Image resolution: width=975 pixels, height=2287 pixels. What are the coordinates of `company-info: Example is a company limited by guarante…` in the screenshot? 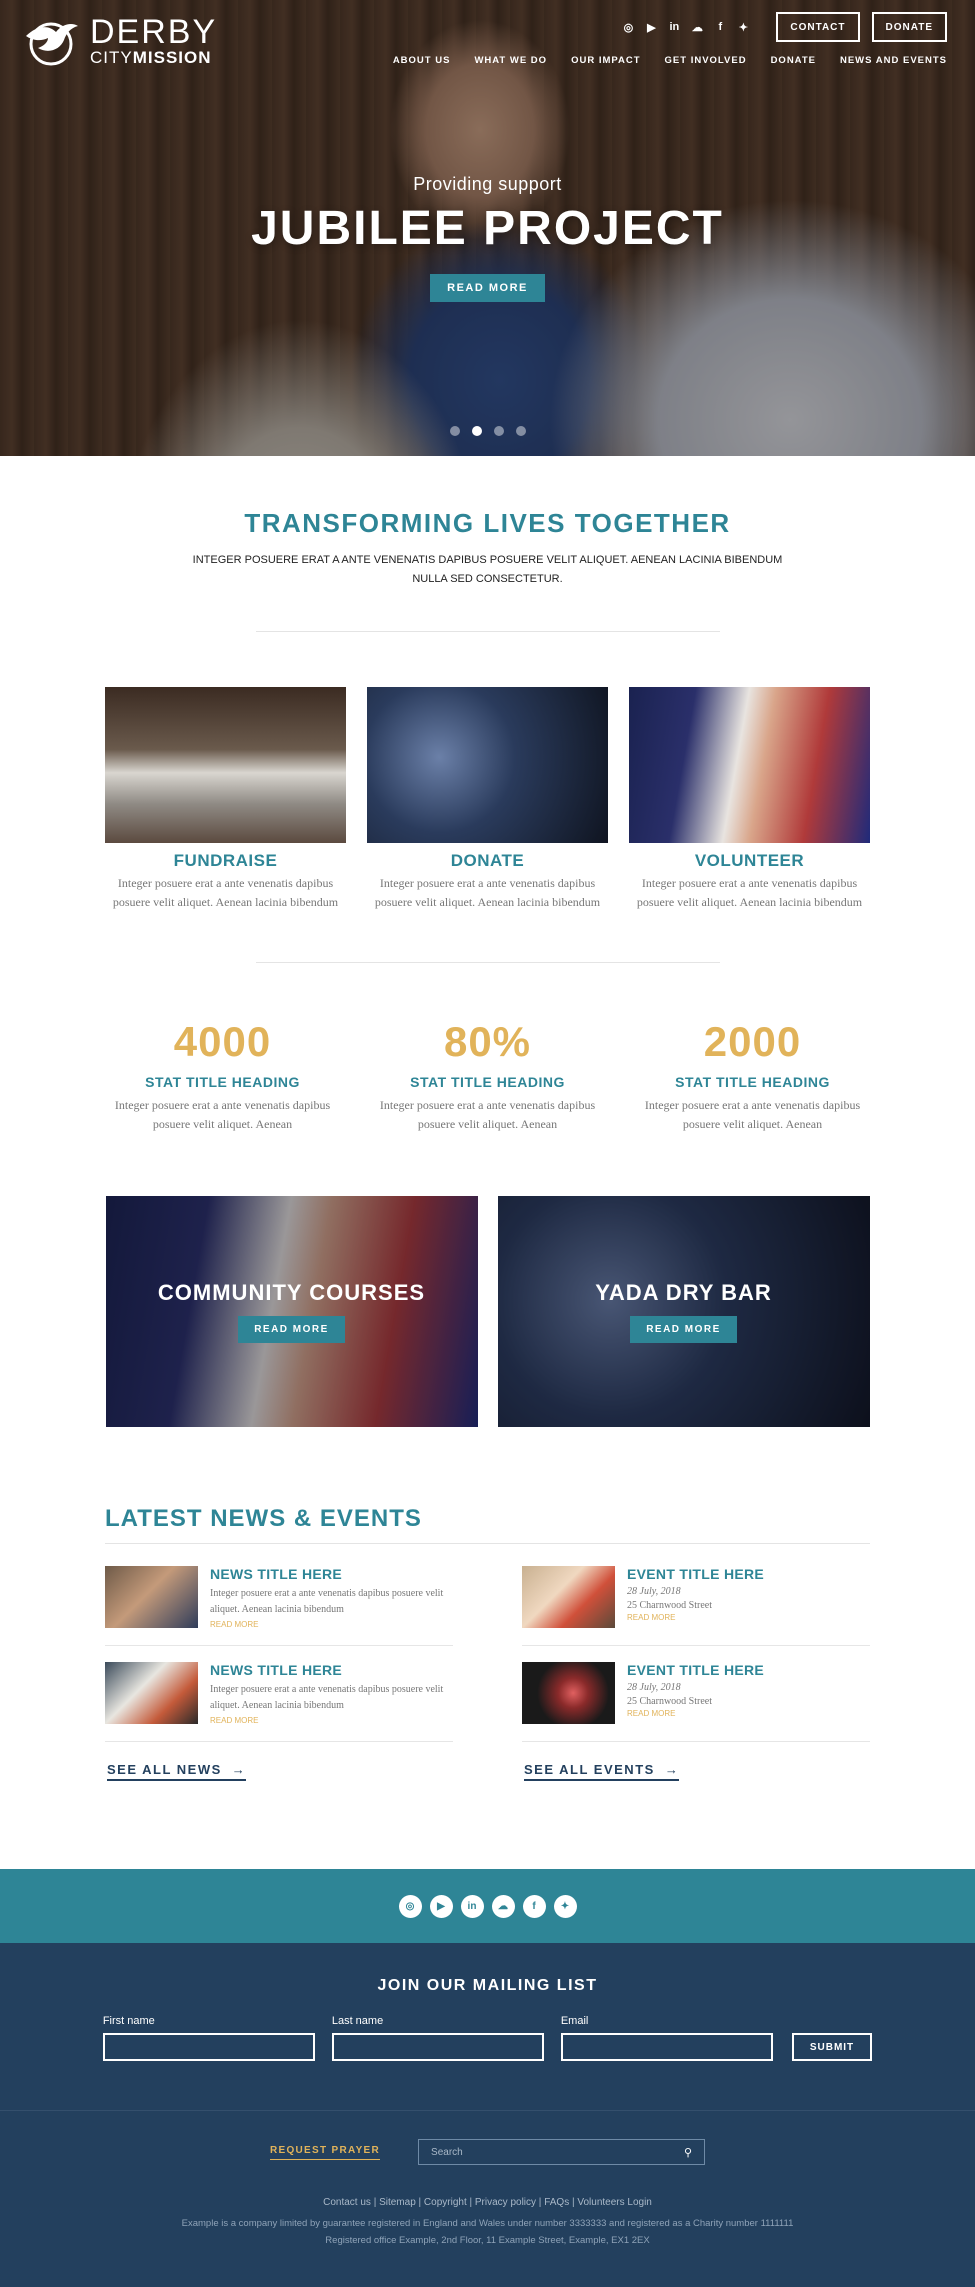 It's located at (487, 2223).